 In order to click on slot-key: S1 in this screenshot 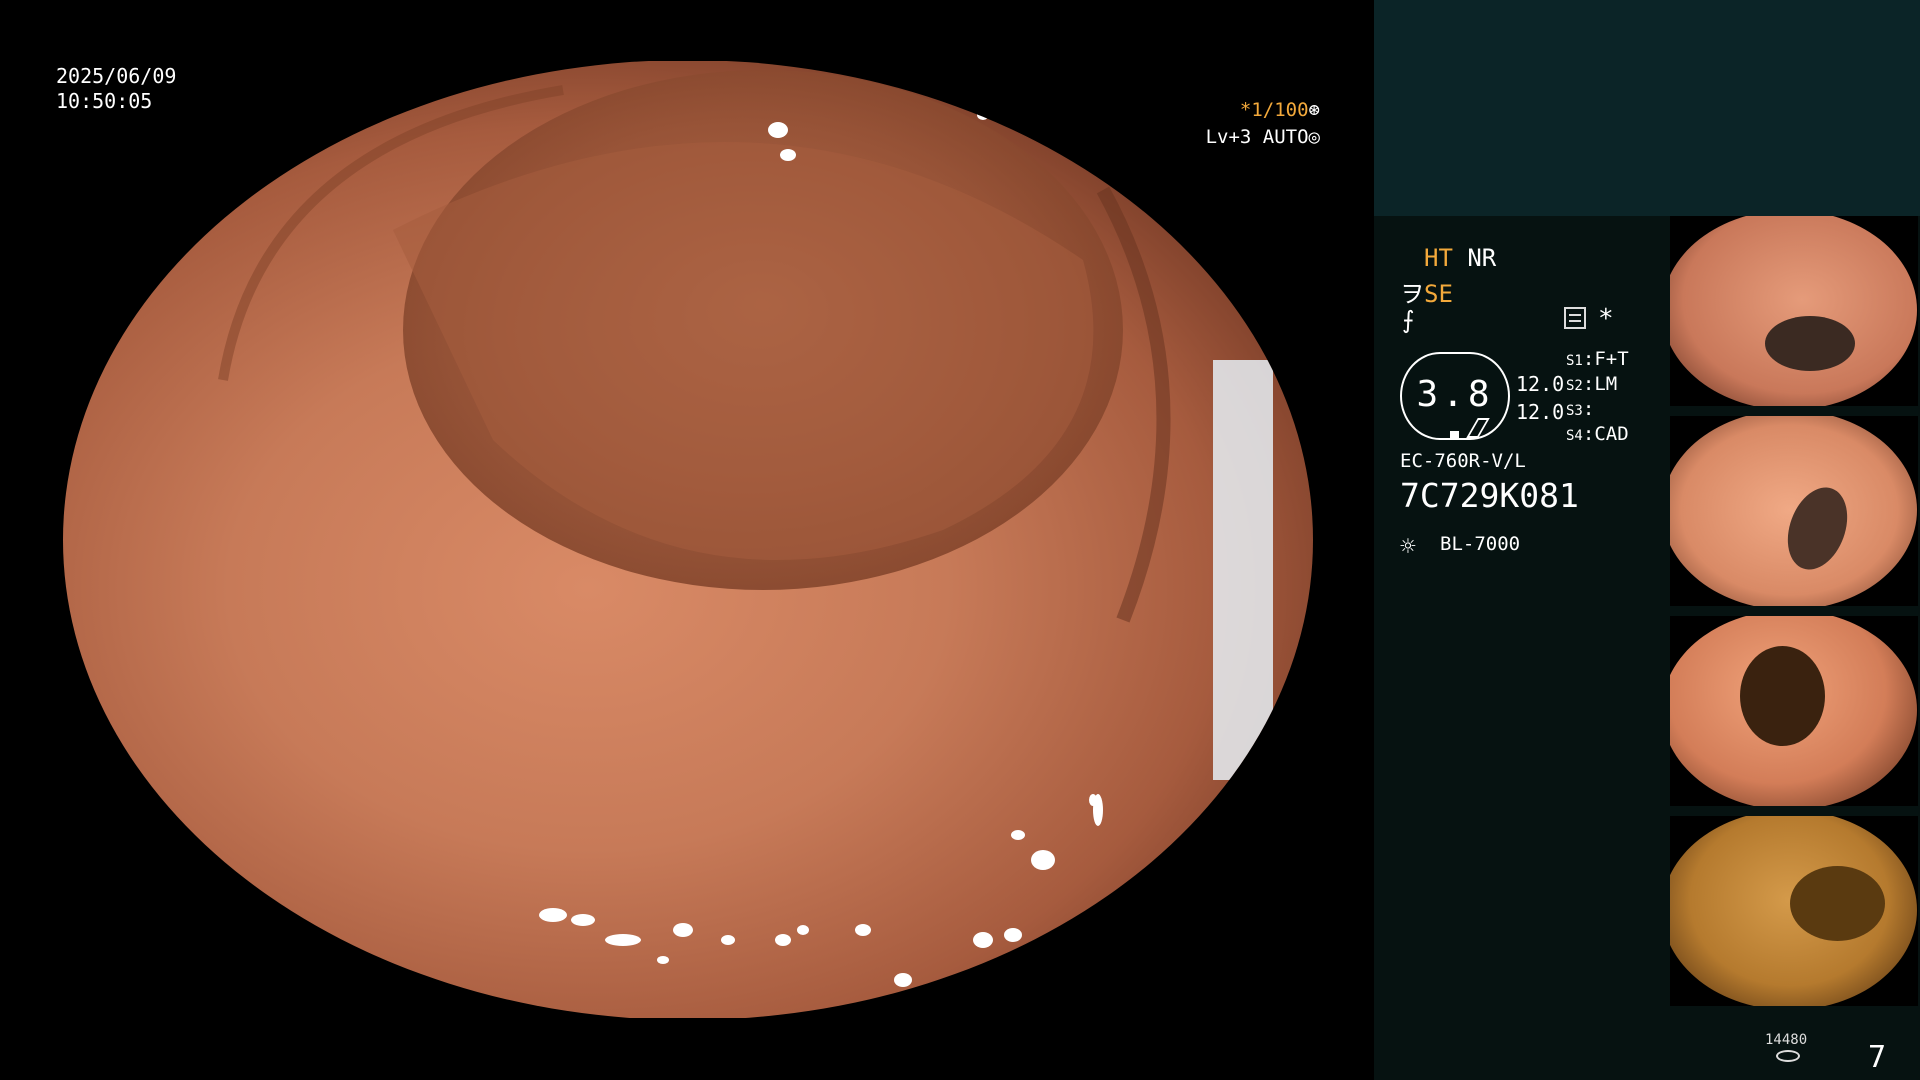, I will do `click(1574, 361)`.